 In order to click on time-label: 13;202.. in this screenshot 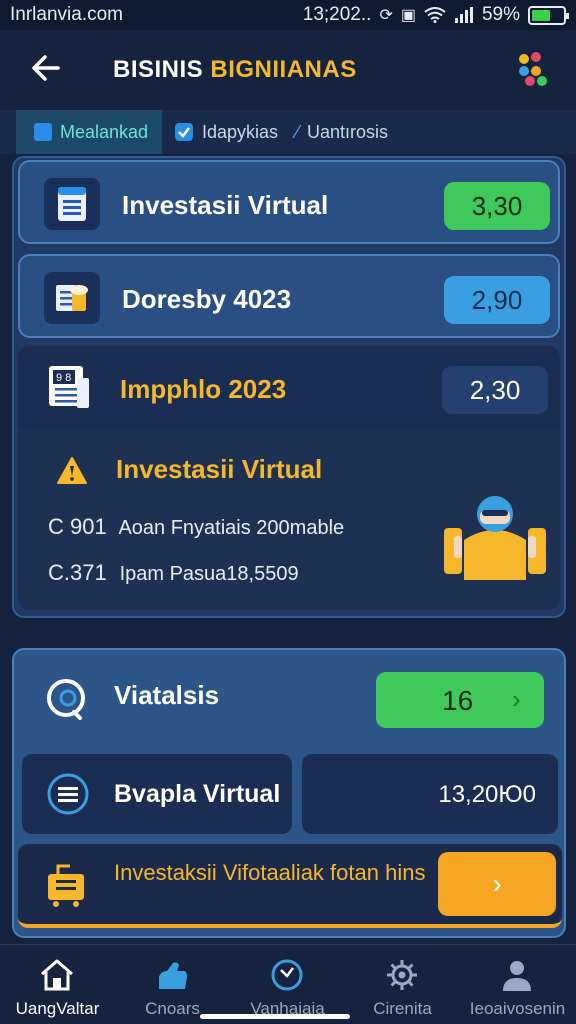, I will do `click(337, 14)`.